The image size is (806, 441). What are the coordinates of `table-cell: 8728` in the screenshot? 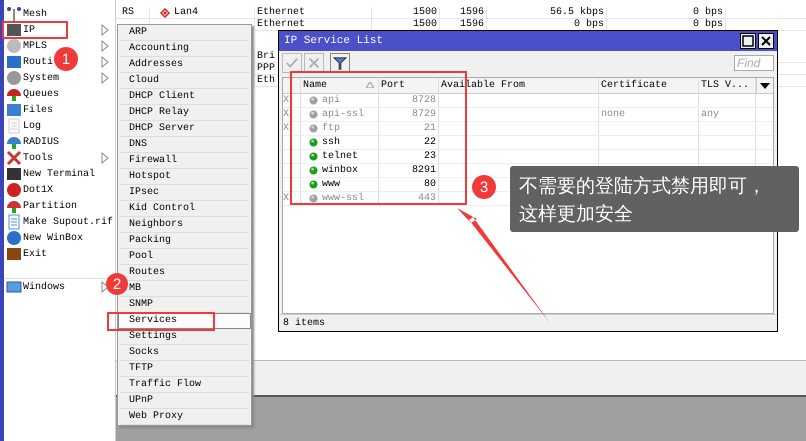 It's located at (424, 100).